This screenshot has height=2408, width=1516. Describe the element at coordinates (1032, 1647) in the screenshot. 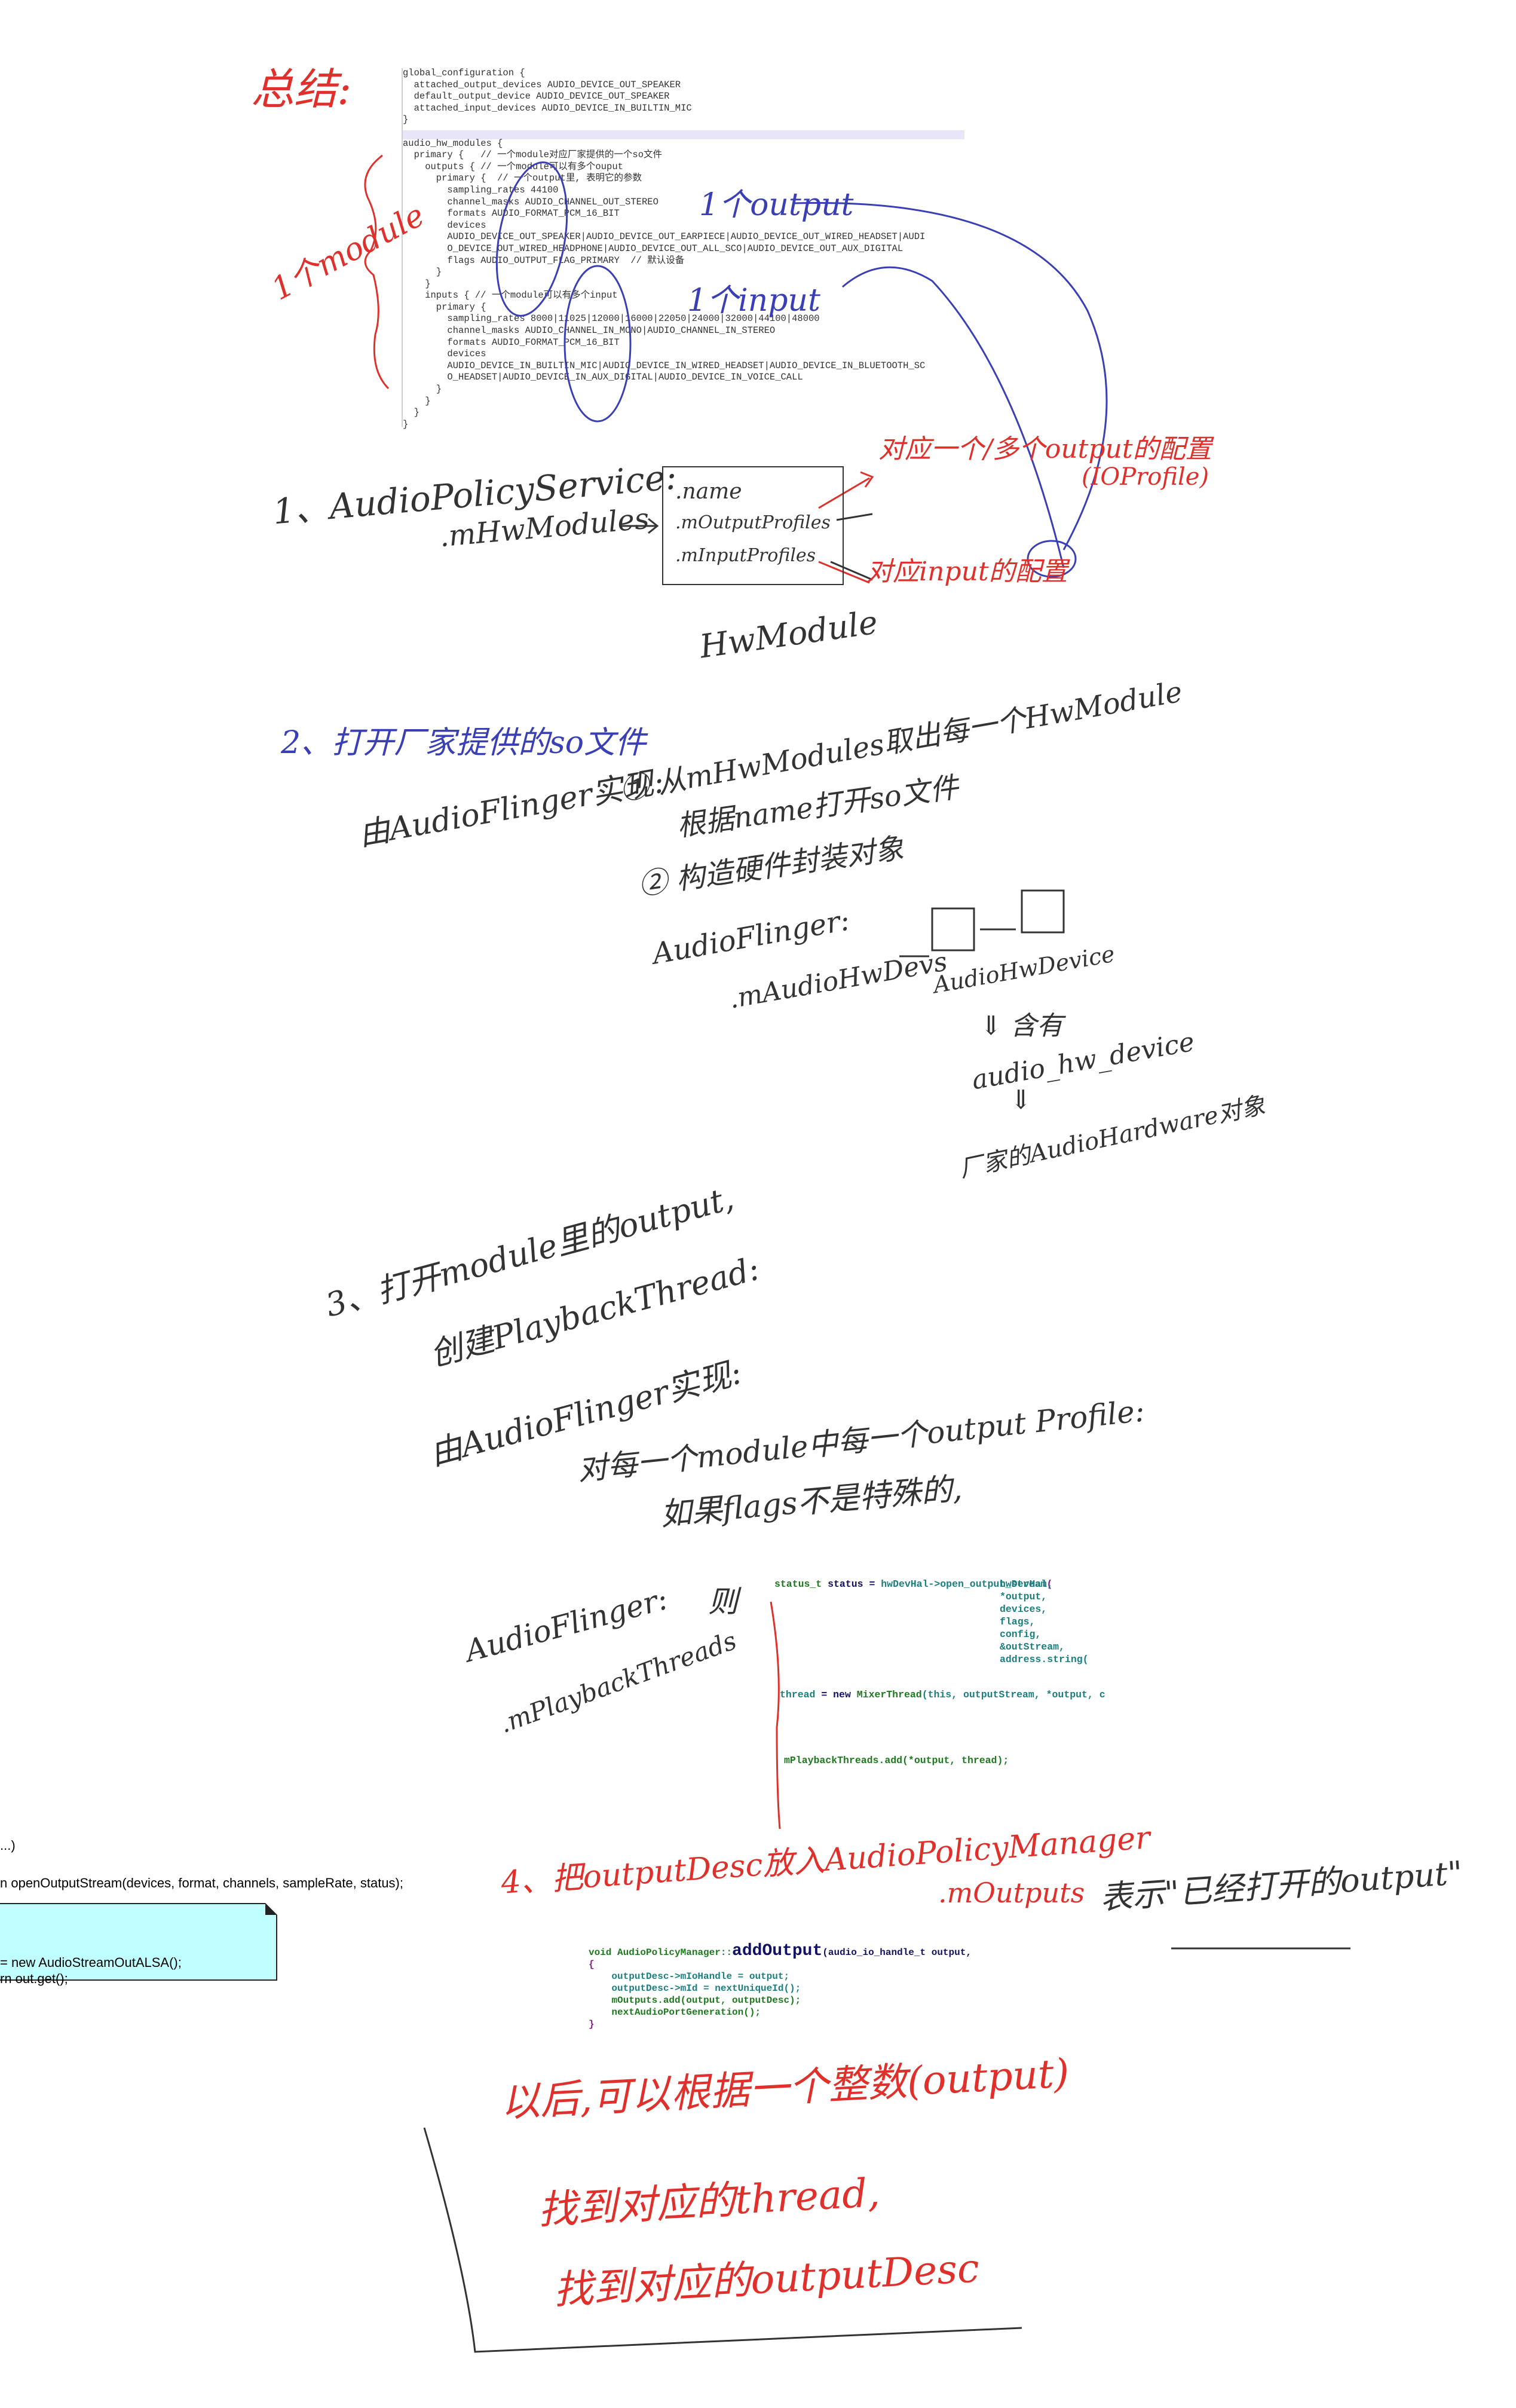

I see `code-arg: &outStream,` at that location.